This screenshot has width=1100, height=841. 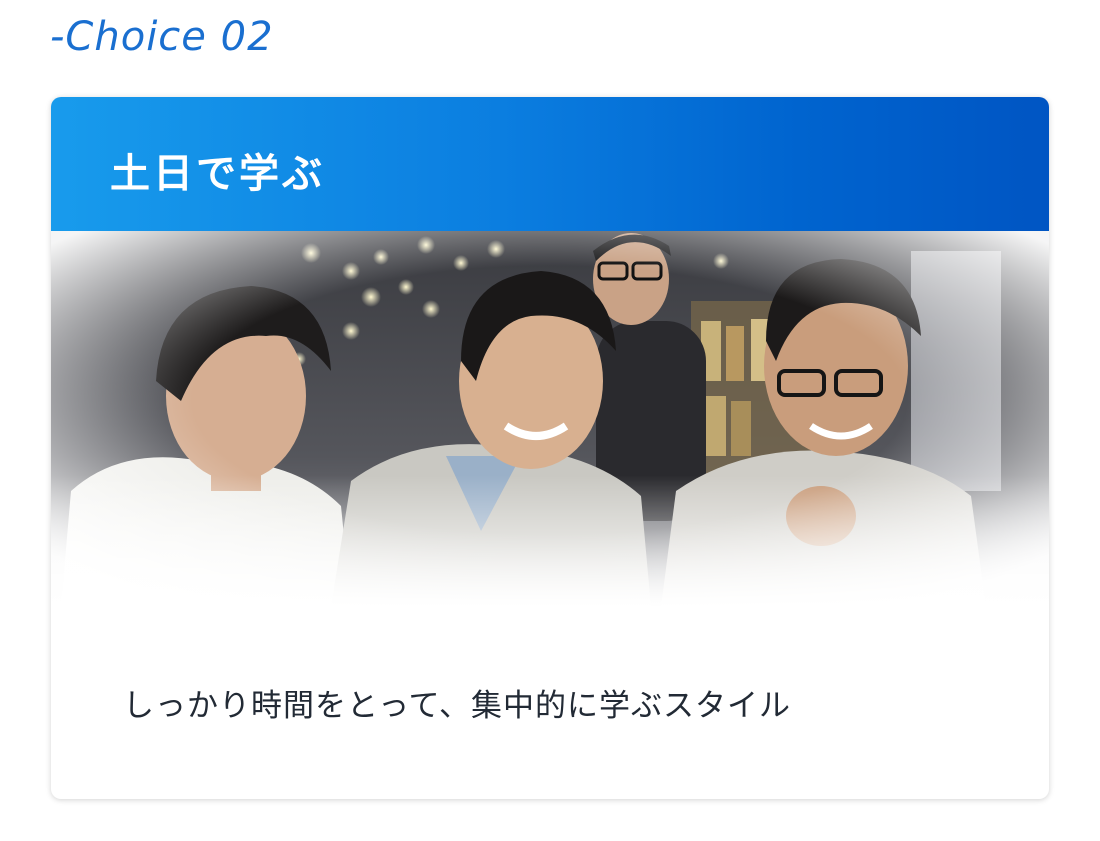 What do you see at coordinates (217, 174) in the screenshot?
I see `card-title: 土日で学ぶ` at bounding box center [217, 174].